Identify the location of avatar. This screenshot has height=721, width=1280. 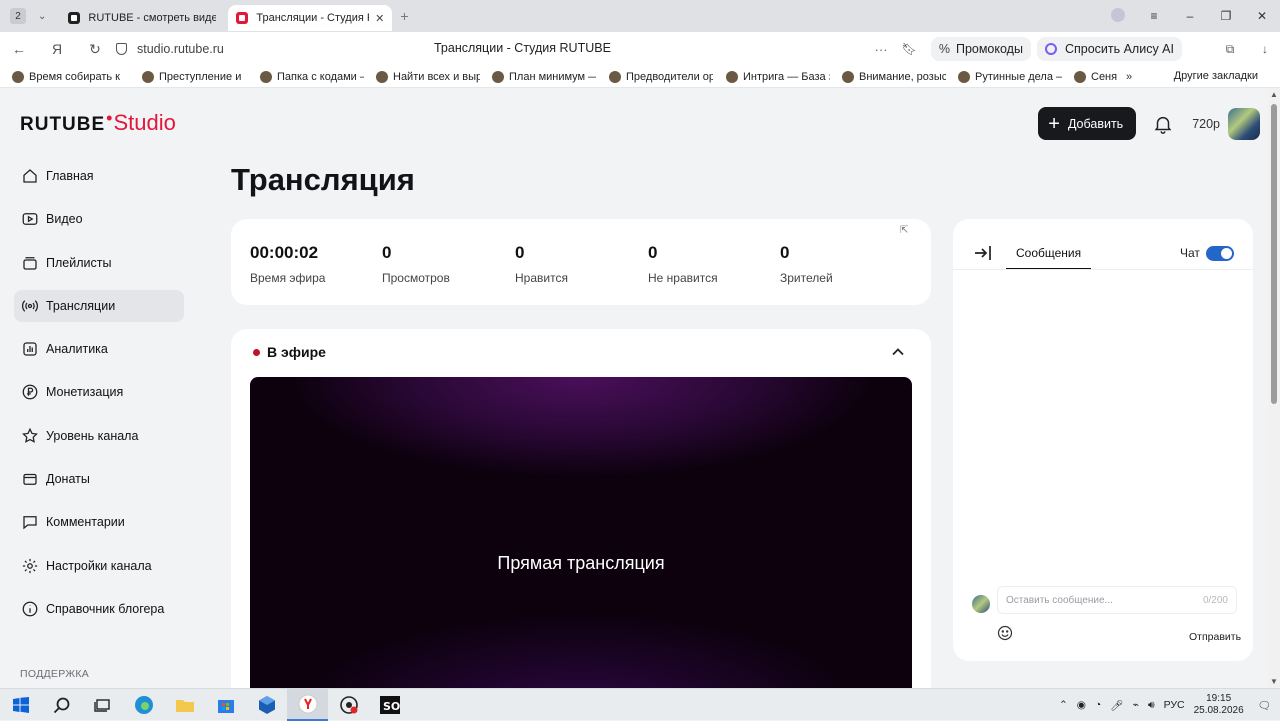
(1244, 123).